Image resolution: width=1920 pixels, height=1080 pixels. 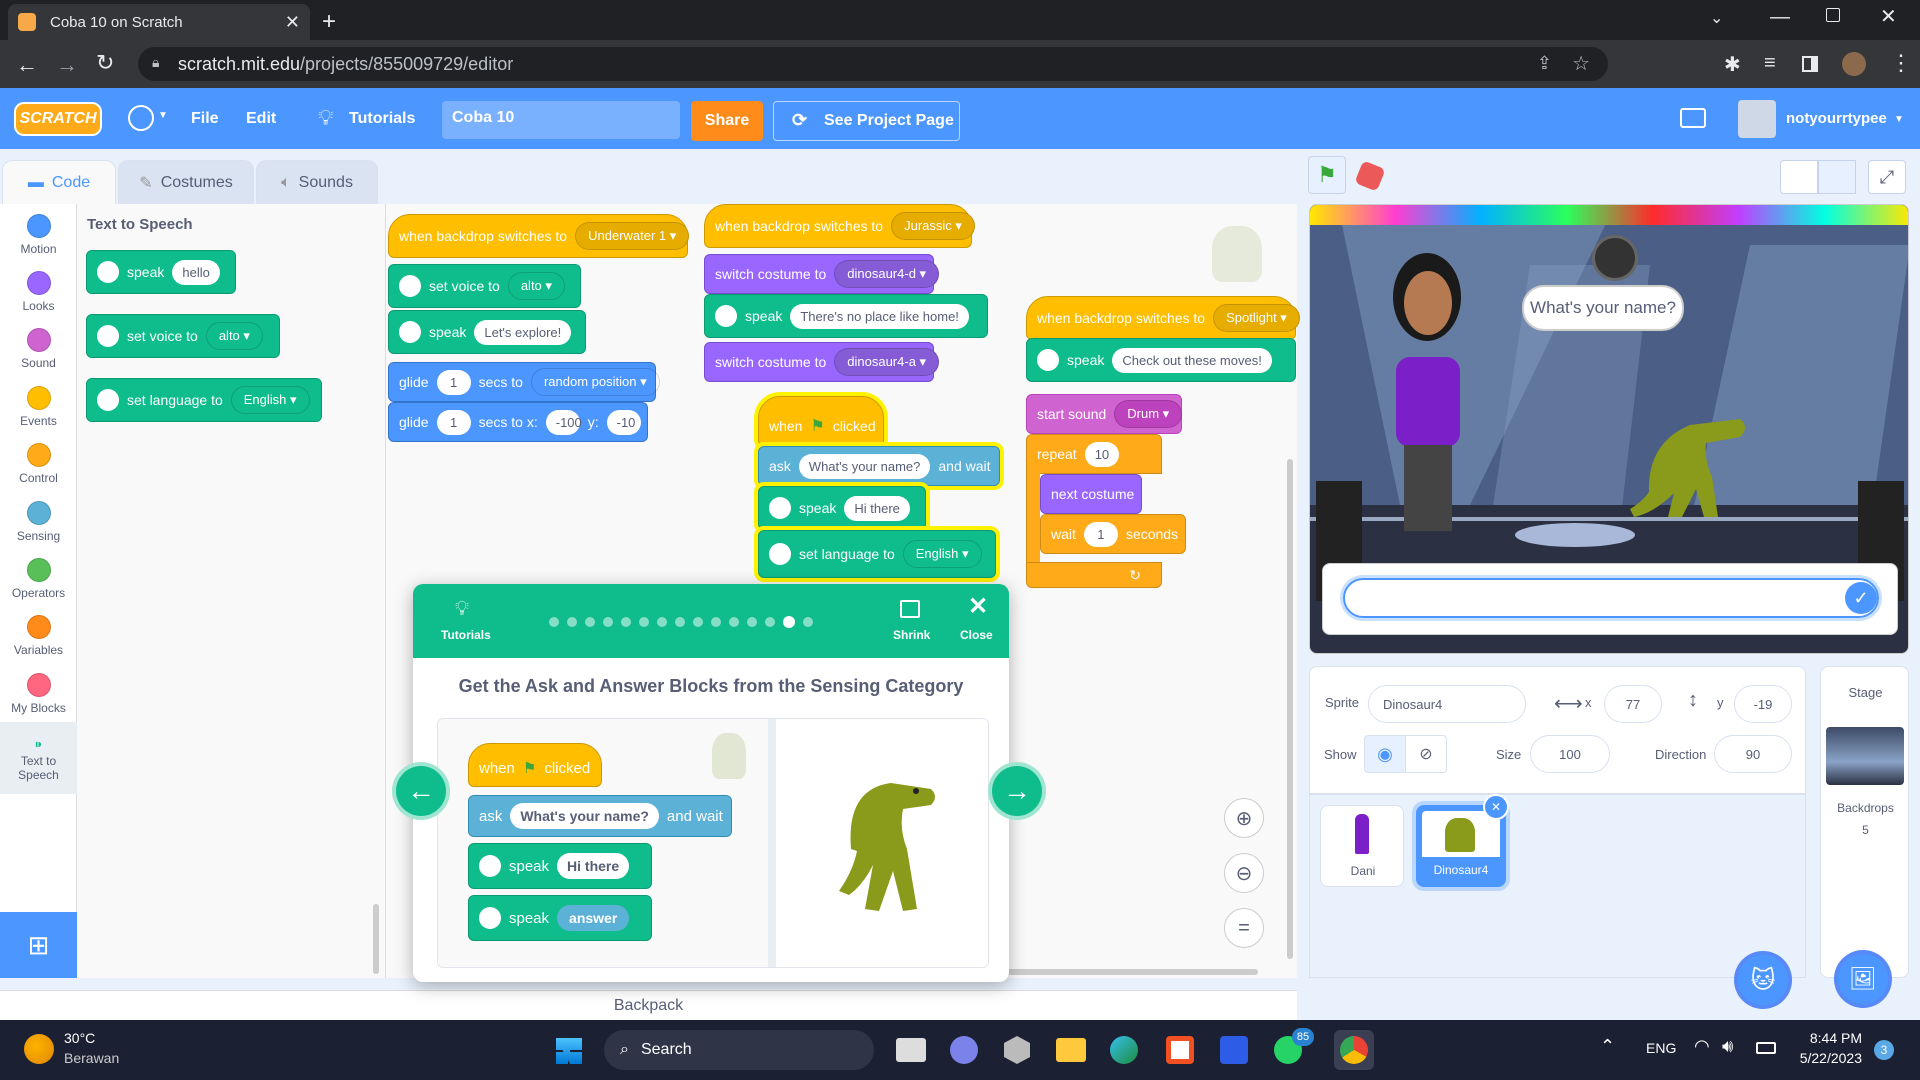 What do you see at coordinates (1192, 360) in the screenshot?
I see `speak-text-input: Check out these moves!` at bounding box center [1192, 360].